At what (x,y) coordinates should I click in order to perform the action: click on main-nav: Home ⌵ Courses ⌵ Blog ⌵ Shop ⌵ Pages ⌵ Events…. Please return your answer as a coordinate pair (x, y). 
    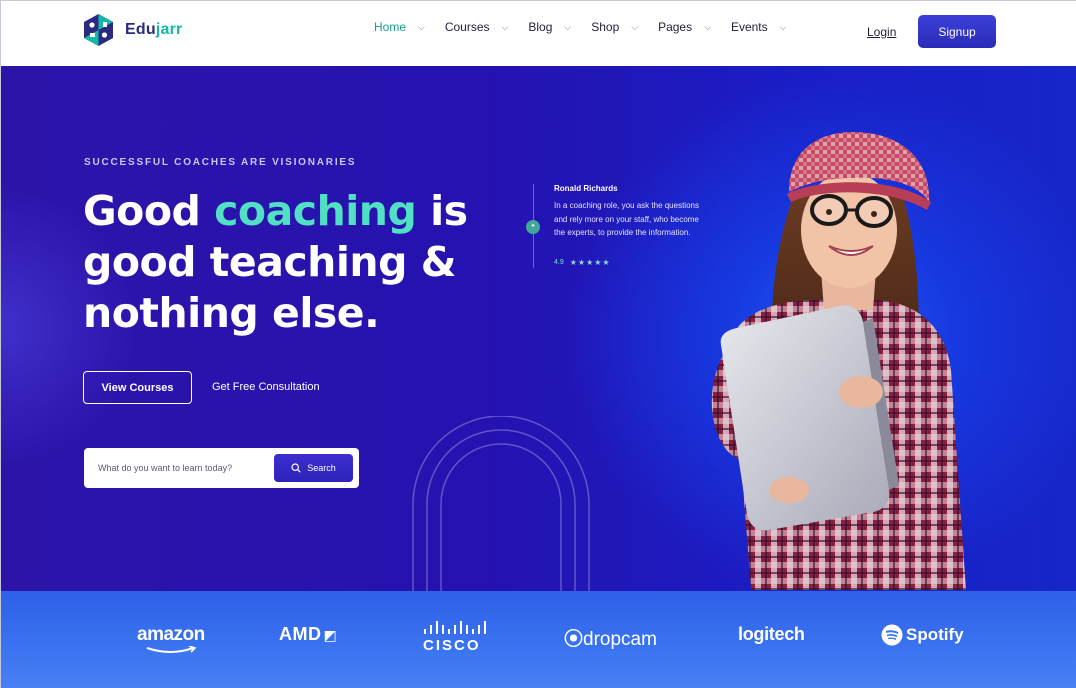
    Looking at the image, I should click on (590, 27).